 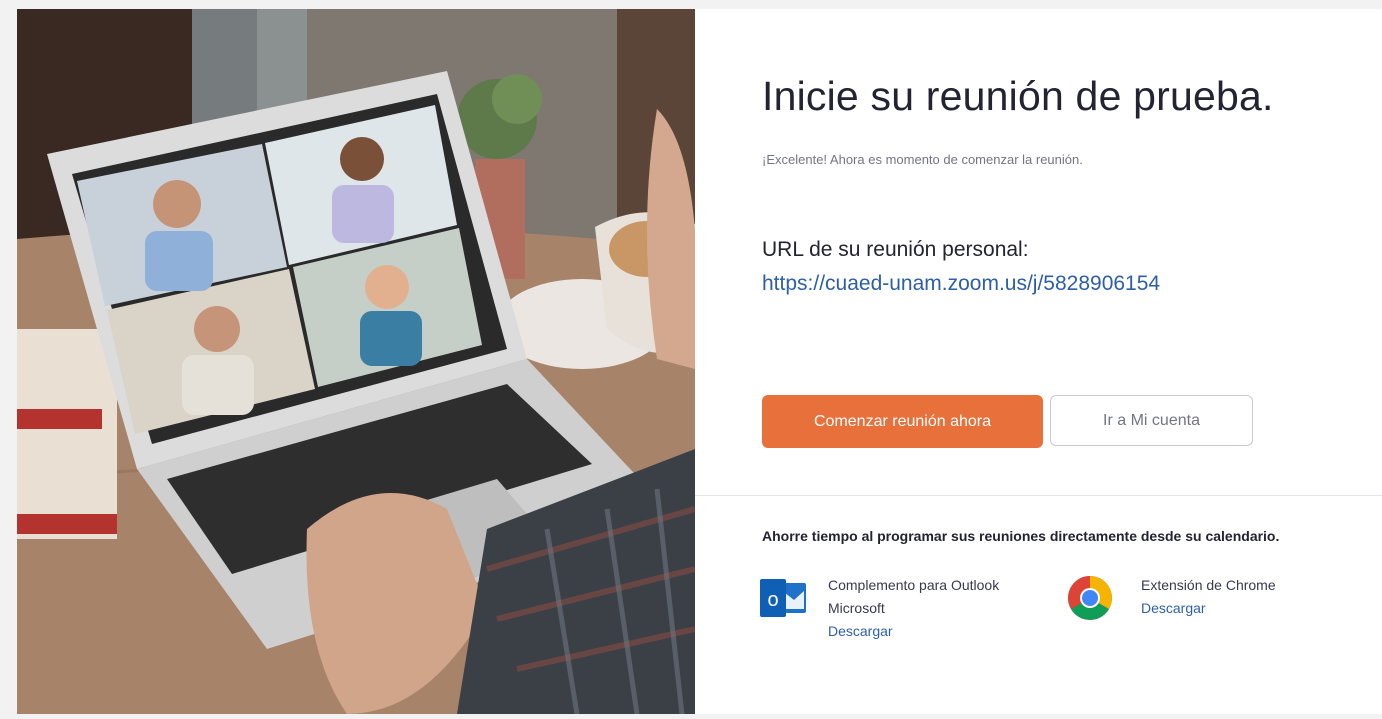 I want to click on start-meeting-button: Comenzar reunión ahora, so click(x=902, y=421).